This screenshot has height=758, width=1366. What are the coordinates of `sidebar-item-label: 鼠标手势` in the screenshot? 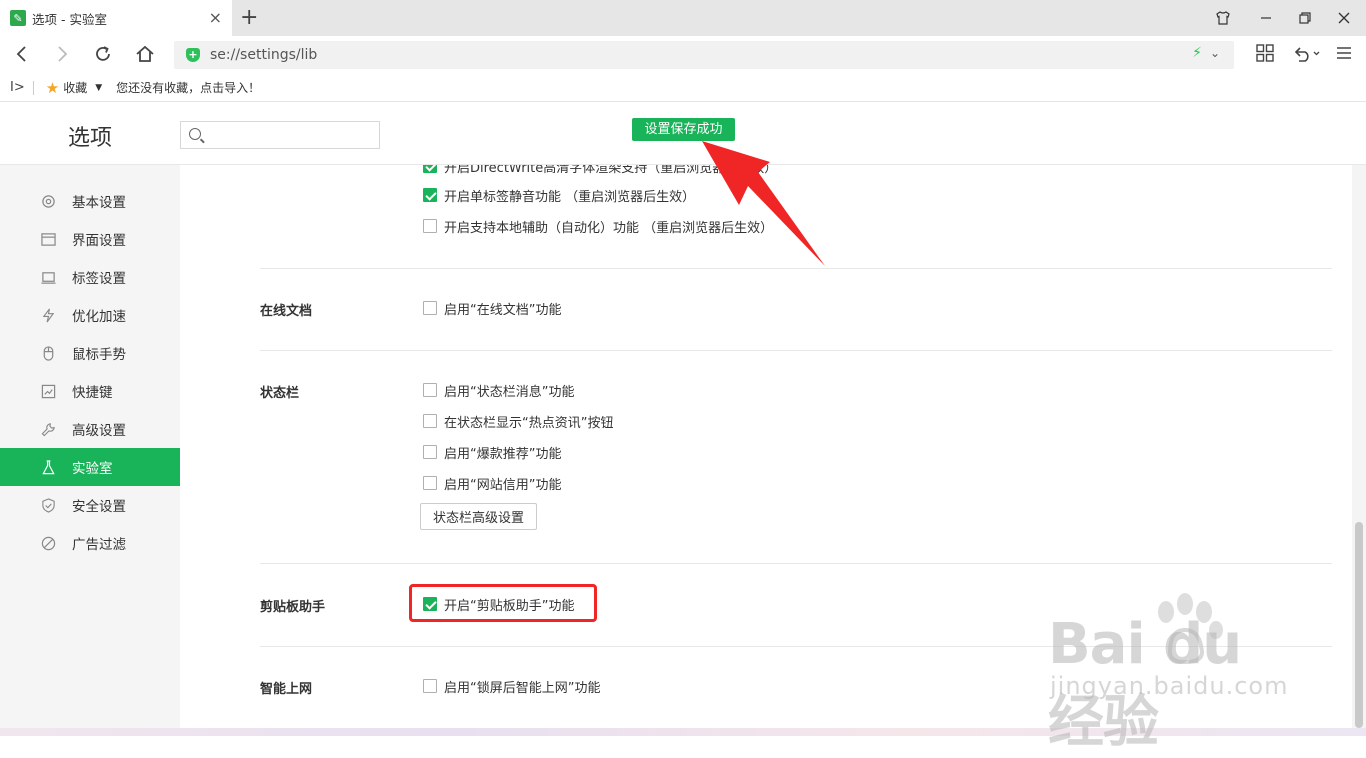 It's located at (99, 355).